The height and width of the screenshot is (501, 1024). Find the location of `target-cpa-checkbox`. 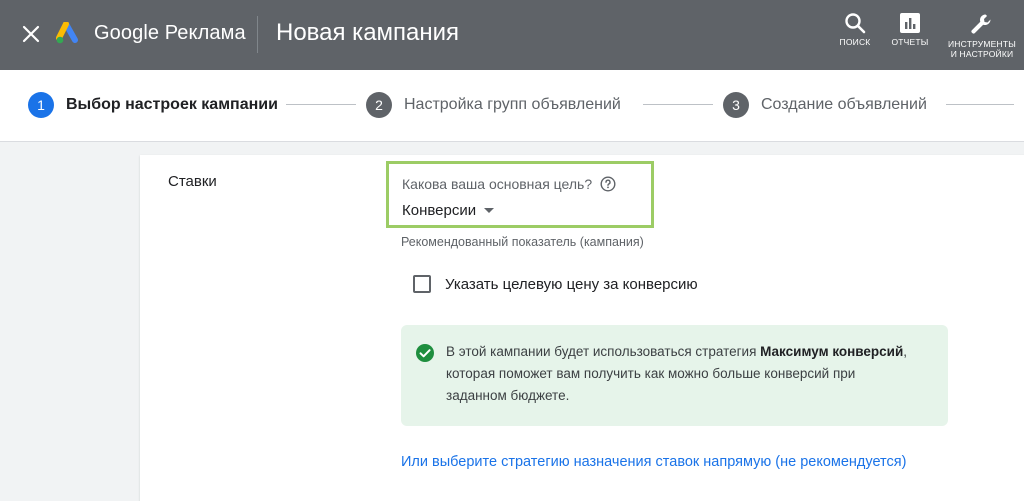

target-cpa-checkbox is located at coordinates (422, 284).